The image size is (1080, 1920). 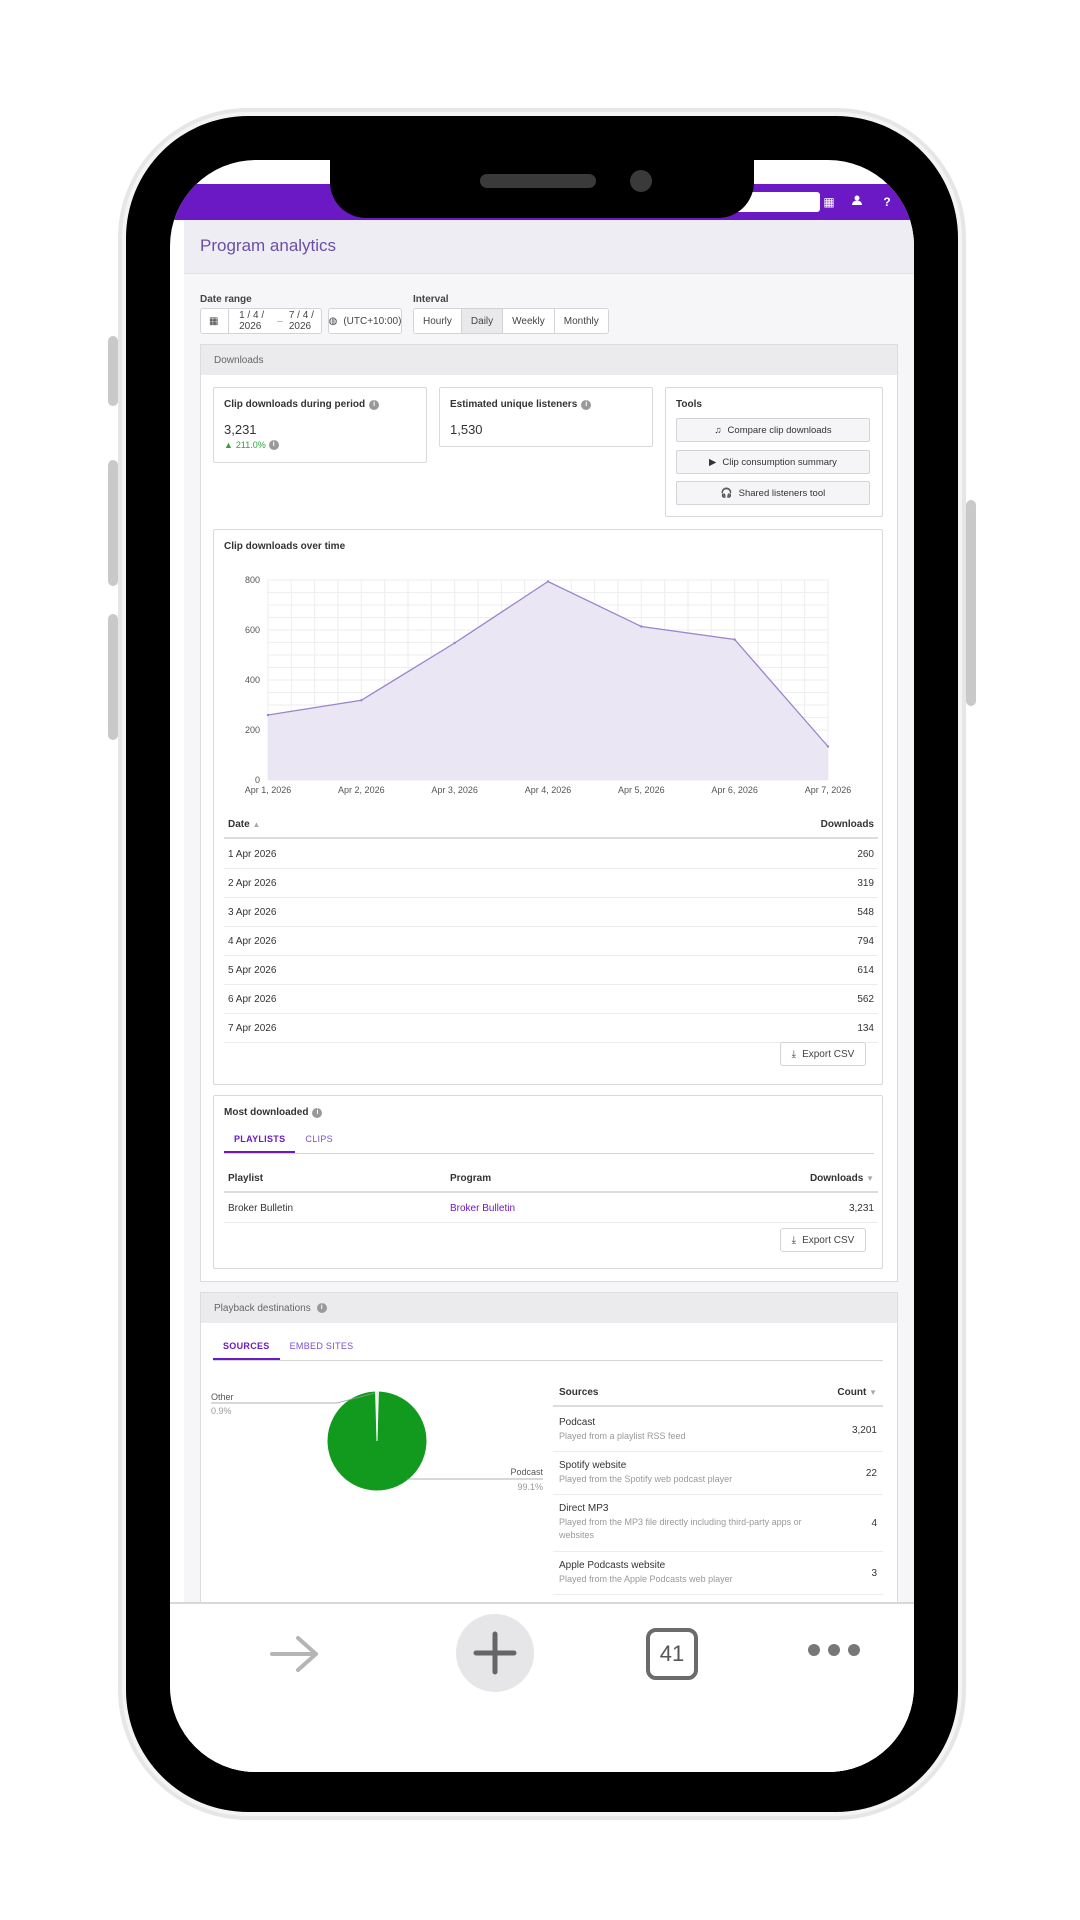 What do you see at coordinates (641, 790) in the screenshot?
I see `x-tick-label: Apr 5, 2026` at bounding box center [641, 790].